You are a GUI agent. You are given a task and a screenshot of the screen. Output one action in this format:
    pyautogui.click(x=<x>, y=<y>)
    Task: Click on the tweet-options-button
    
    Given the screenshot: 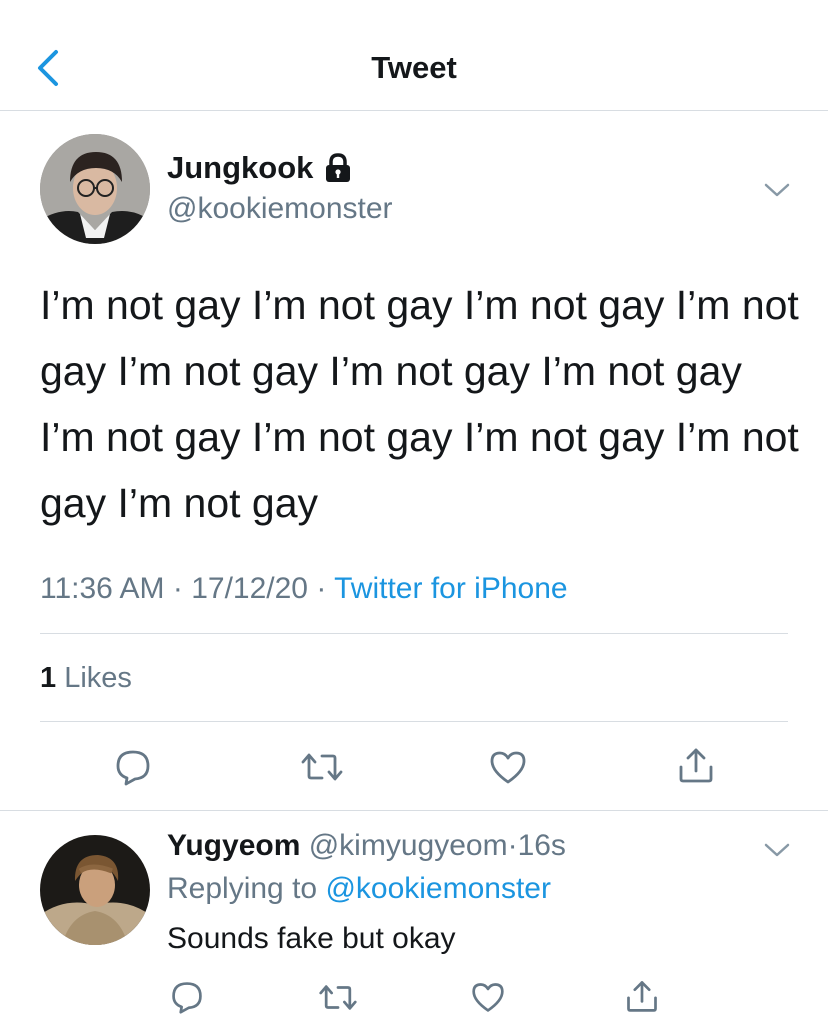 What is the action you would take?
    pyautogui.click(x=777, y=190)
    